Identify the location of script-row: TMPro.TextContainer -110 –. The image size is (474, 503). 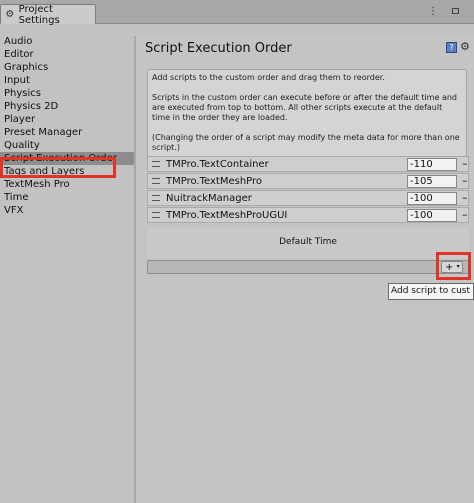
(308, 164).